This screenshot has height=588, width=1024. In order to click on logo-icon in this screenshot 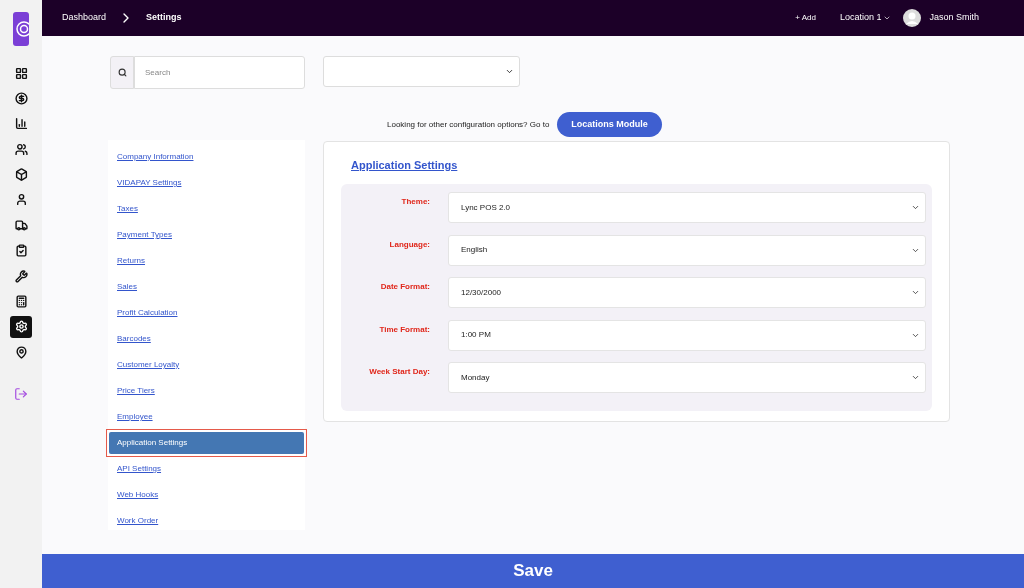, I will do `click(21, 29)`.